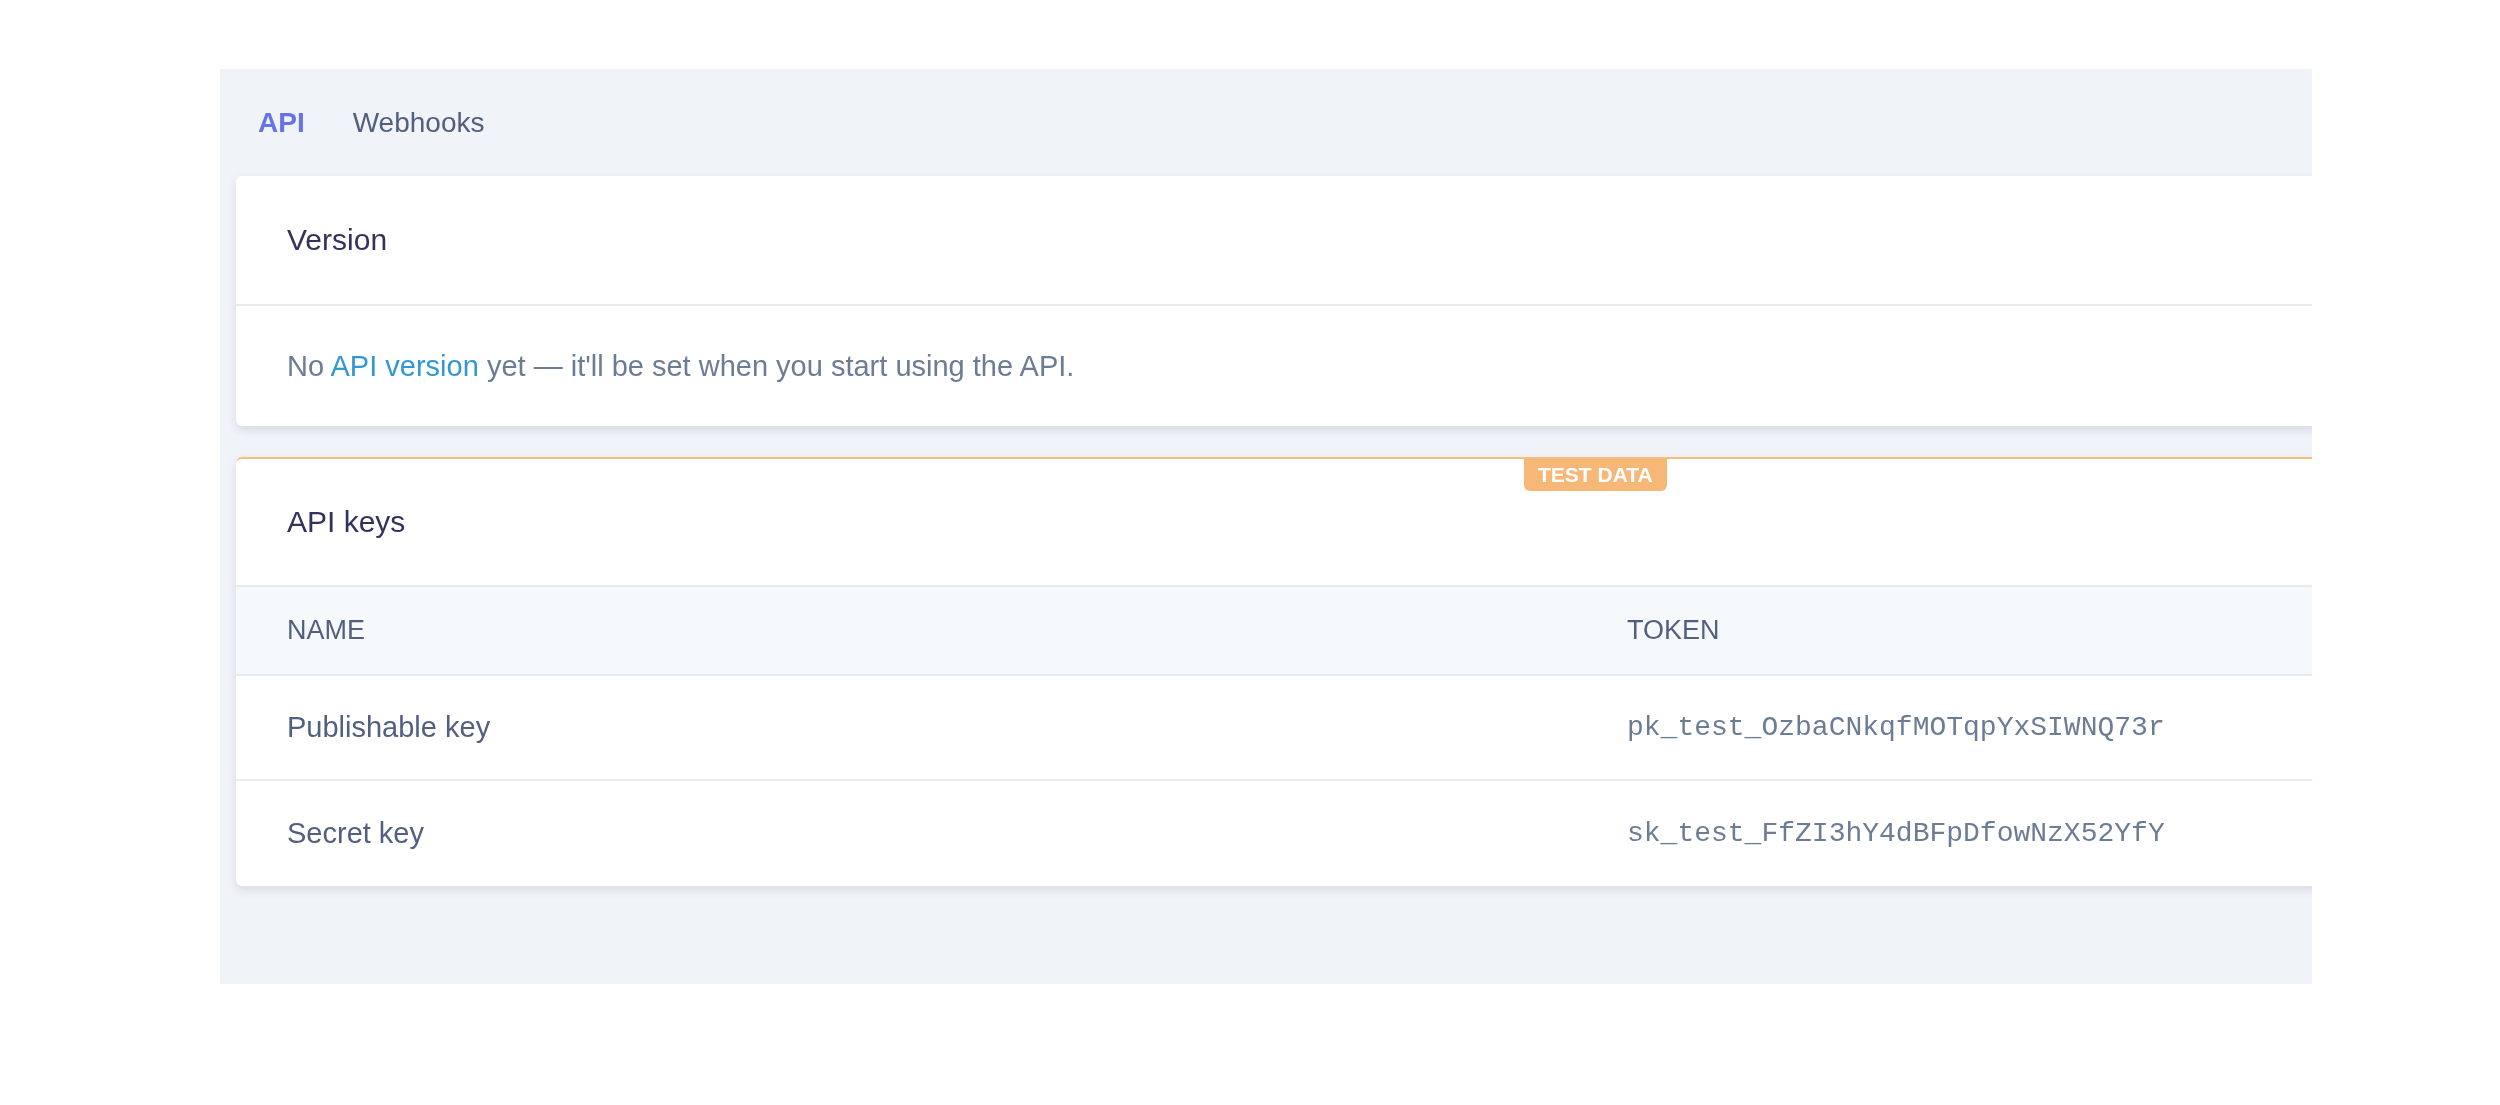 The image size is (2500, 1105). I want to click on column-header: NAME, so click(326, 630).